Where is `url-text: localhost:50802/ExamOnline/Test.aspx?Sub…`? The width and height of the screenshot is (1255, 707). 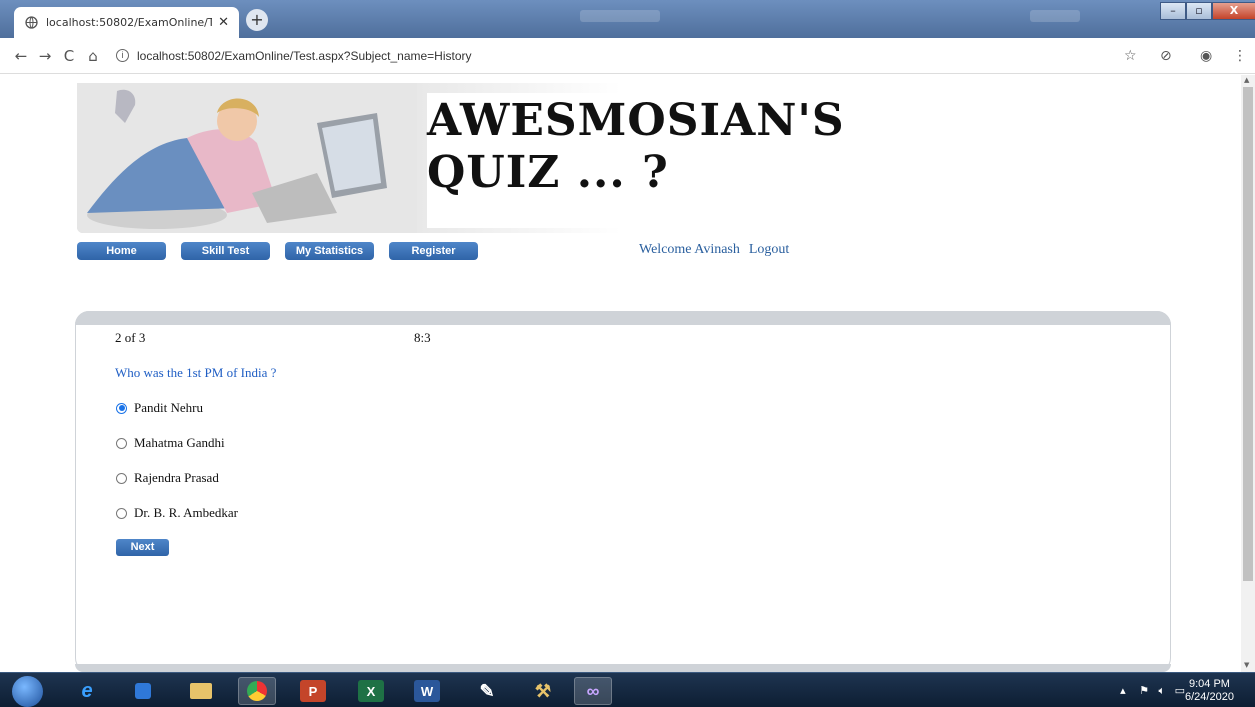 url-text: localhost:50802/ExamOnline/Test.aspx?Sub… is located at coordinates (304, 55).